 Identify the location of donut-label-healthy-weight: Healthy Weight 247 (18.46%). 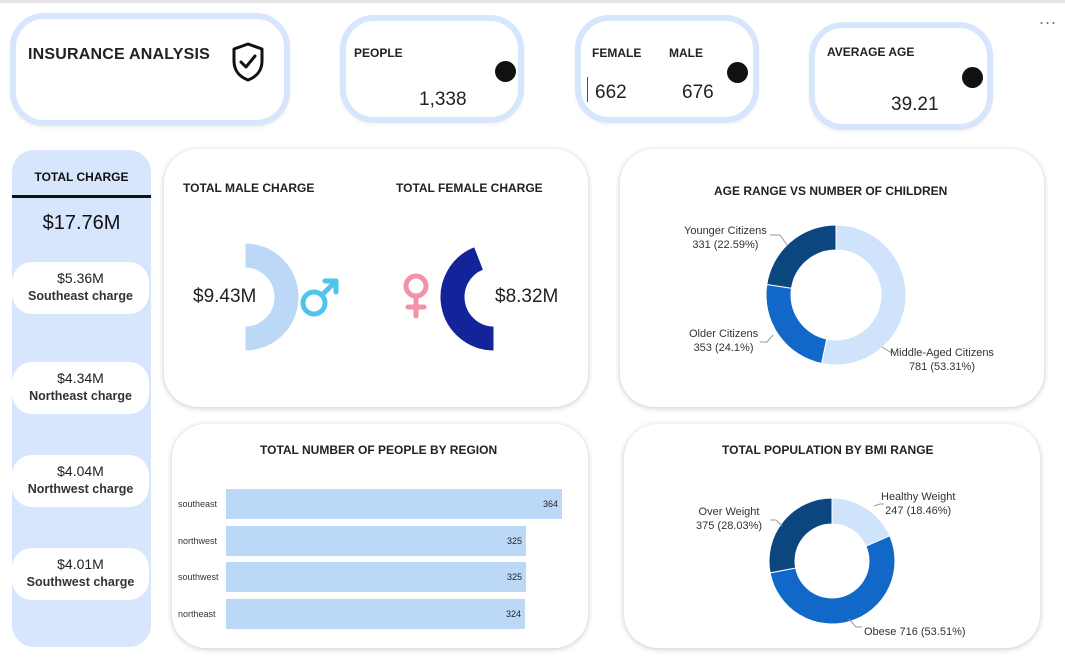
(918, 504).